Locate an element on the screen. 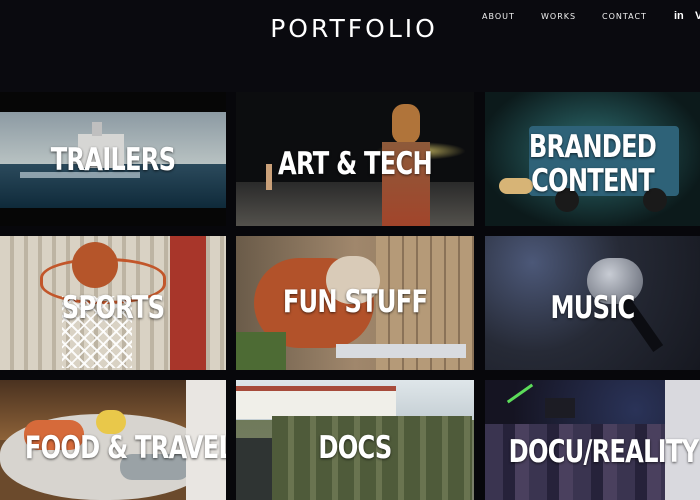  tile-docs: DOCS is located at coordinates (355, 440).